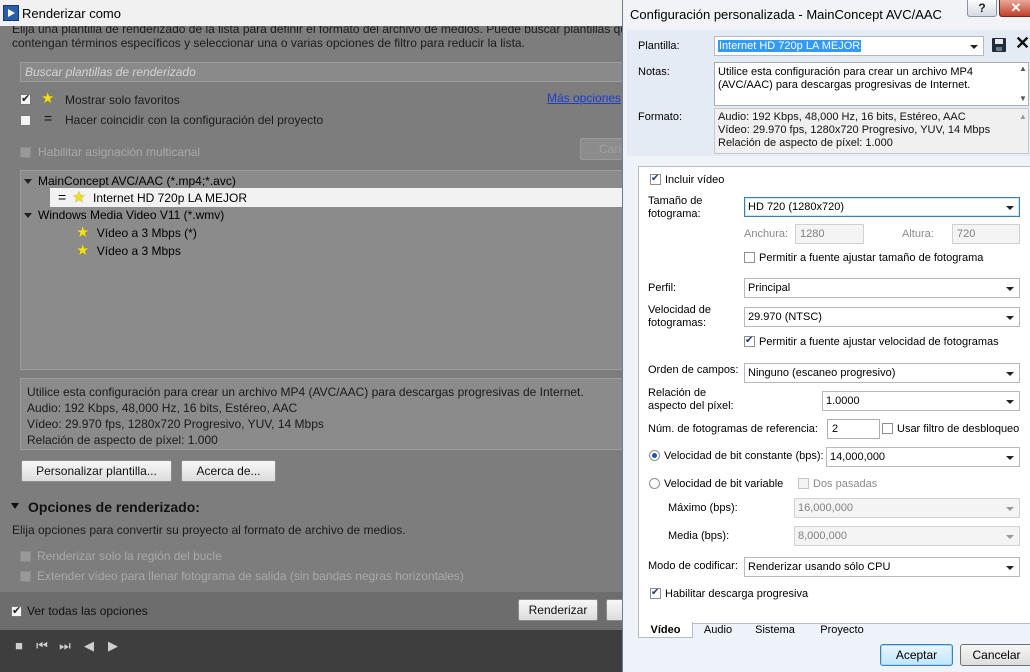 Image resolution: width=1030 pixels, height=672 pixels. Describe the element at coordinates (654, 455) in the screenshot. I see `cbr-radio-button` at that location.